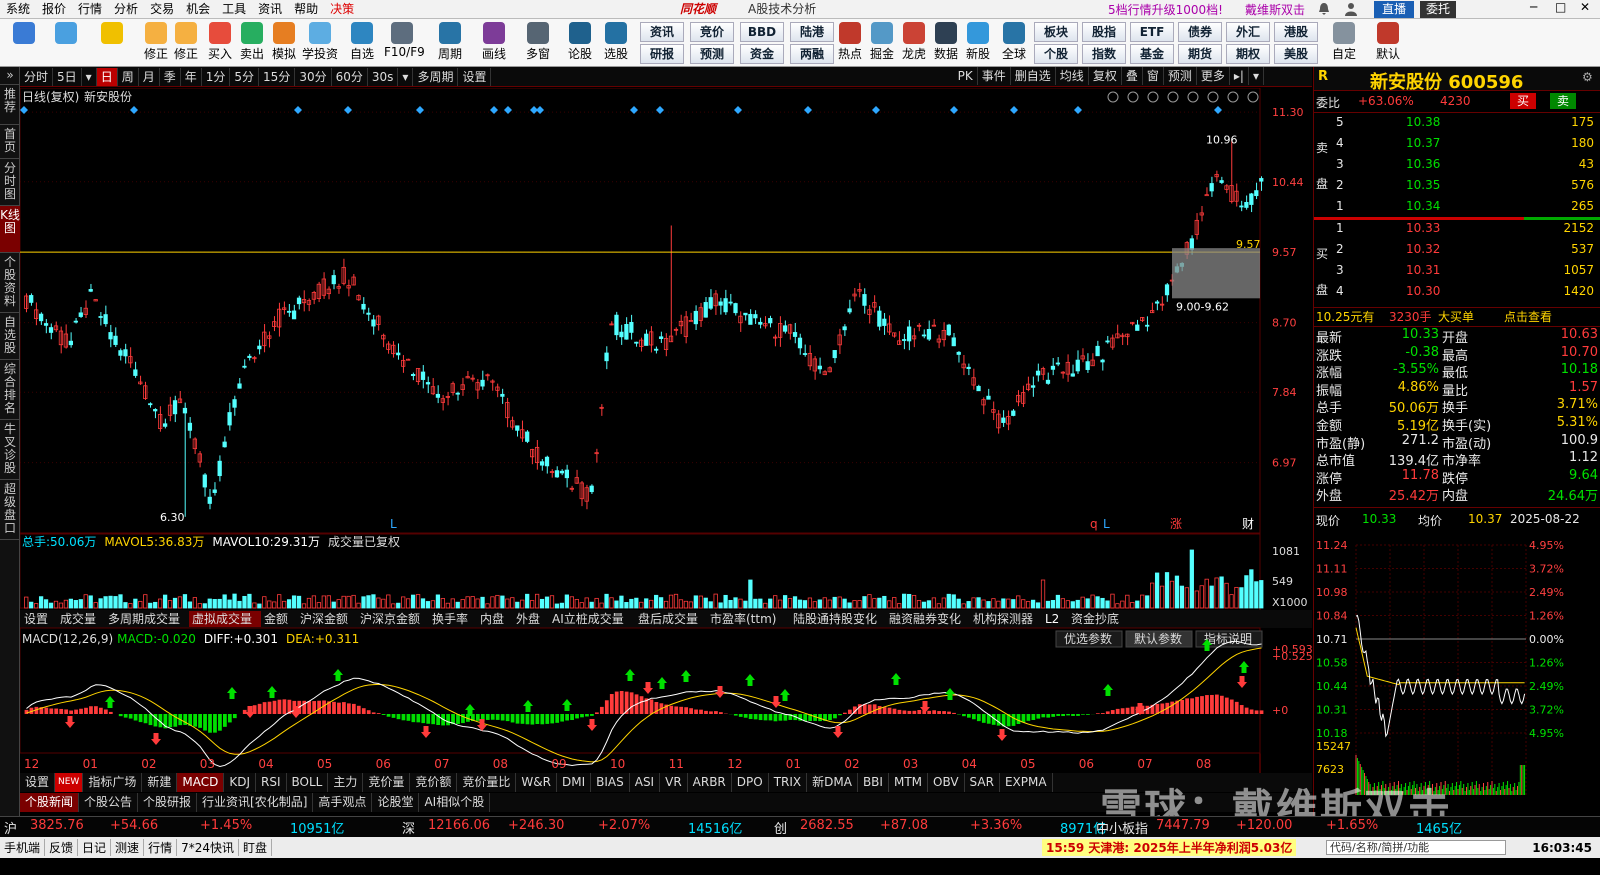 Image resolution: width=1600 pixels, height=875 pixels. What do you see at coordinates (54, 9) in the screenshot?
I see `menu-item: 报价` at bounding box center [54, 9].